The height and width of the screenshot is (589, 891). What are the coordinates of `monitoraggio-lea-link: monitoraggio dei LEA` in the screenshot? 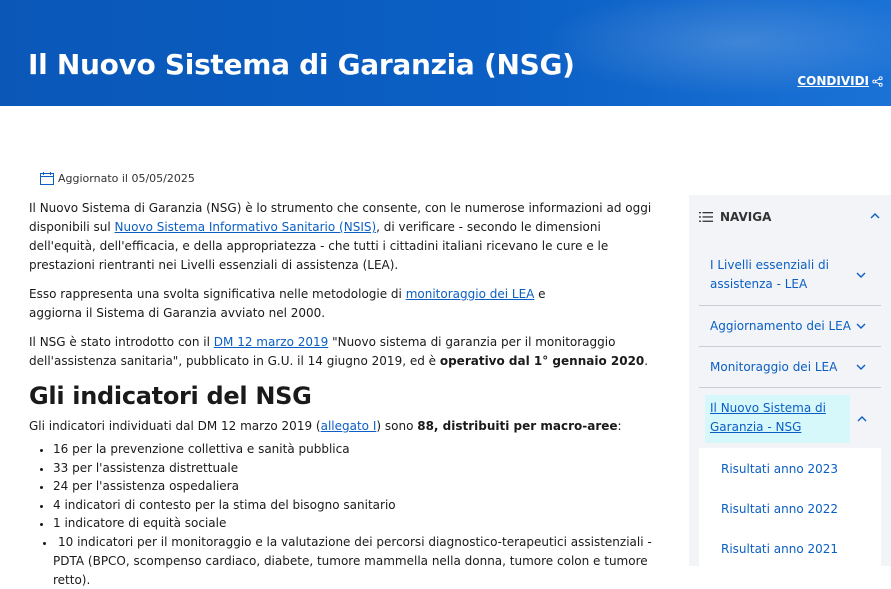 It's located at (470, 294).